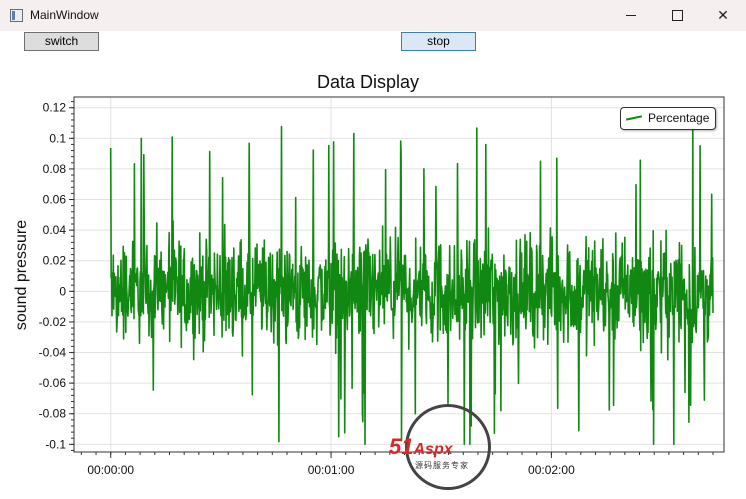 The width and height of the screenshot is (746, 499). I want to click on y-tick-label: 0, so click(62, 291).